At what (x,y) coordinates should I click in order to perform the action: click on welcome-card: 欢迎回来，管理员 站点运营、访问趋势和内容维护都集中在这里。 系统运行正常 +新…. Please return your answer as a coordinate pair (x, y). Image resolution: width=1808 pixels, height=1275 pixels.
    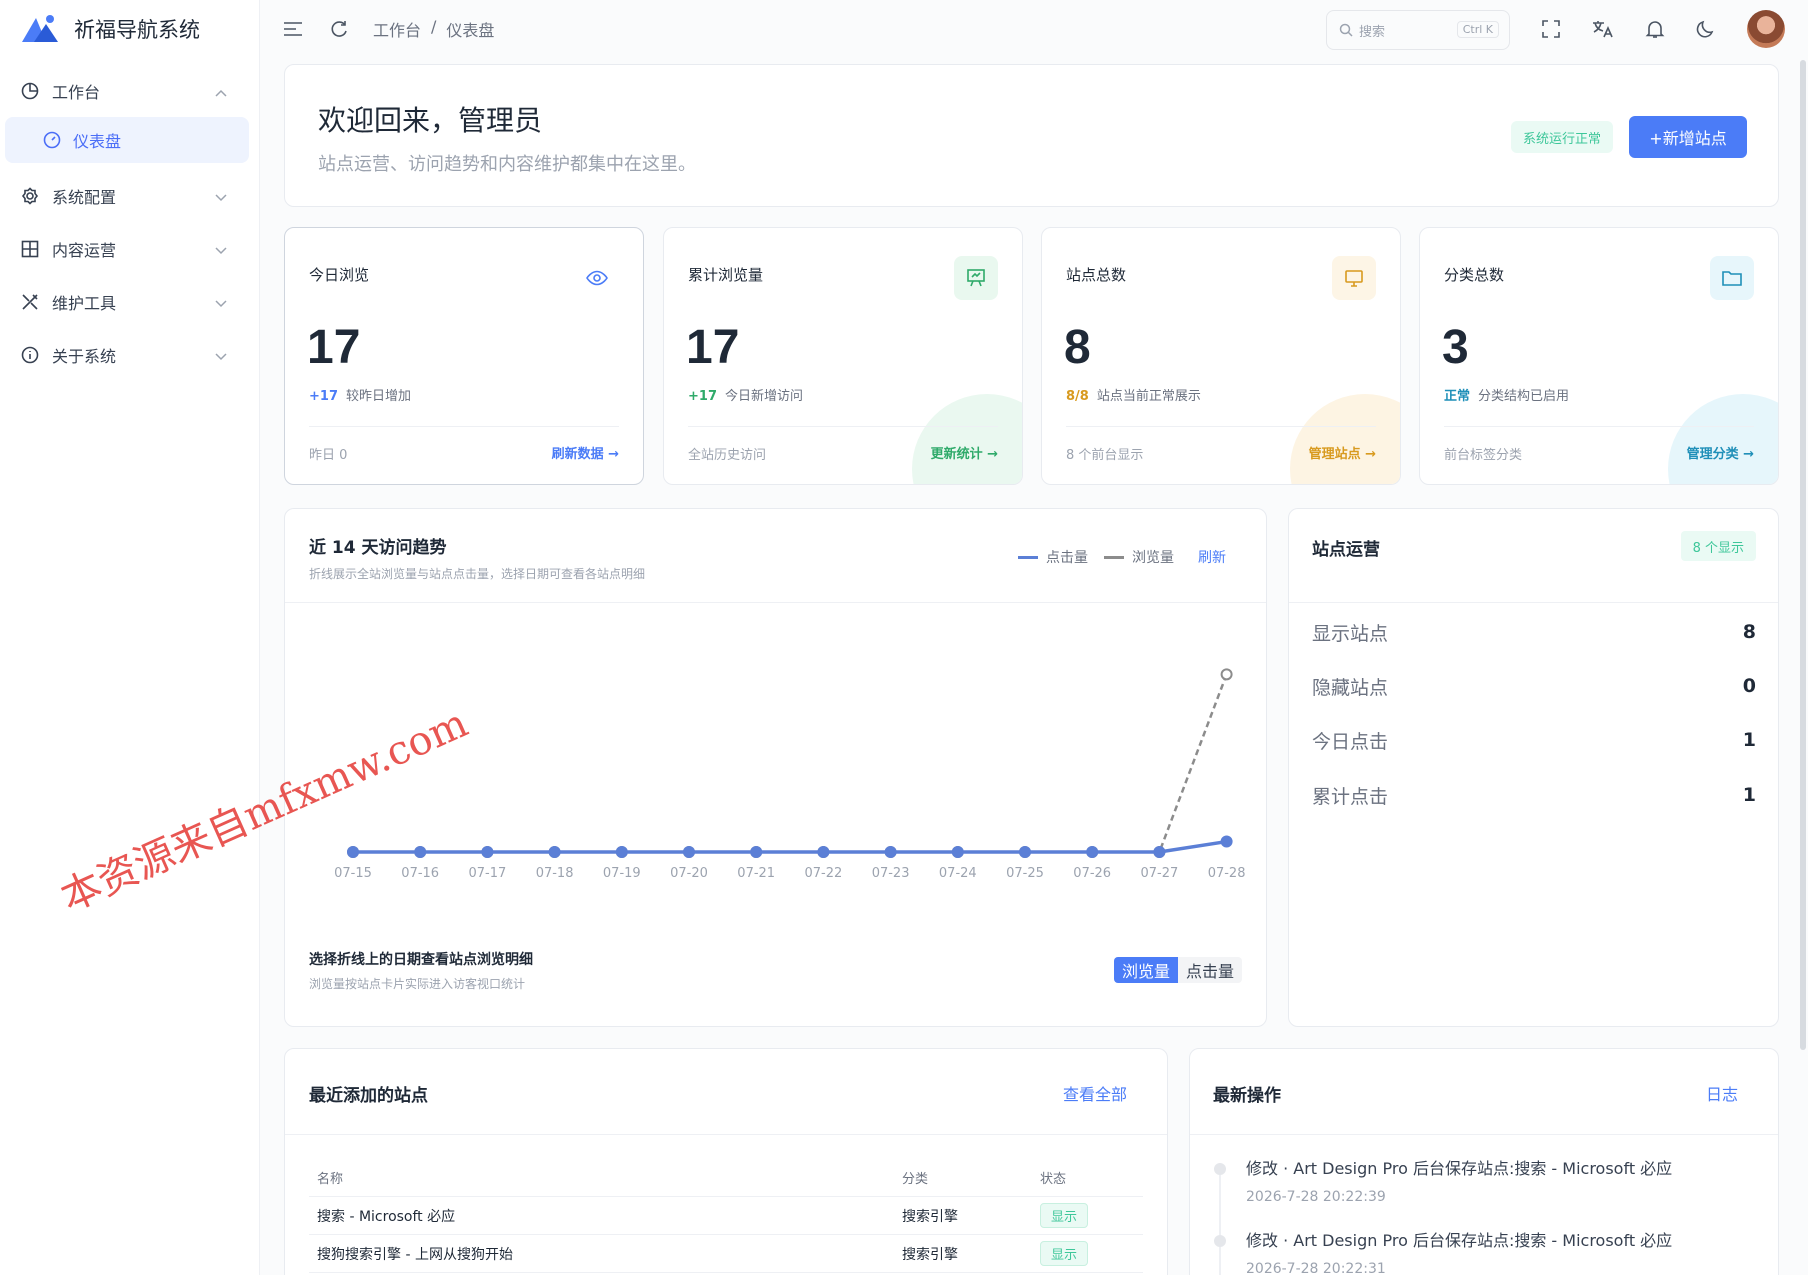
    Looking at the image, I should click on (1031, 135).